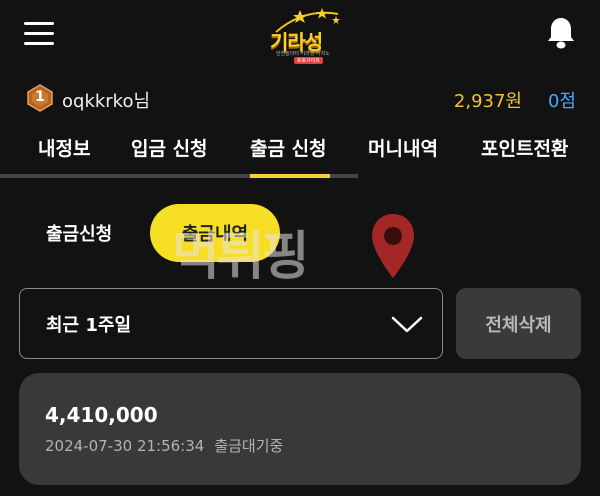  Describe the element at coordinates (106, 101) in the screenshot. I see `username: oqkkrko님` at that location.